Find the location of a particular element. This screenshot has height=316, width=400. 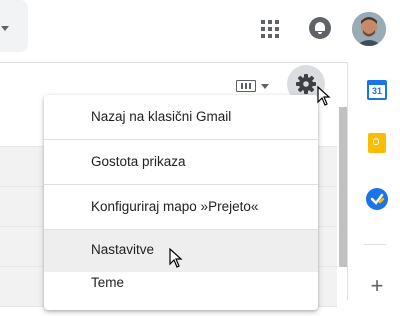

input-tools-caret-icon is located at coordinates (265, 86).